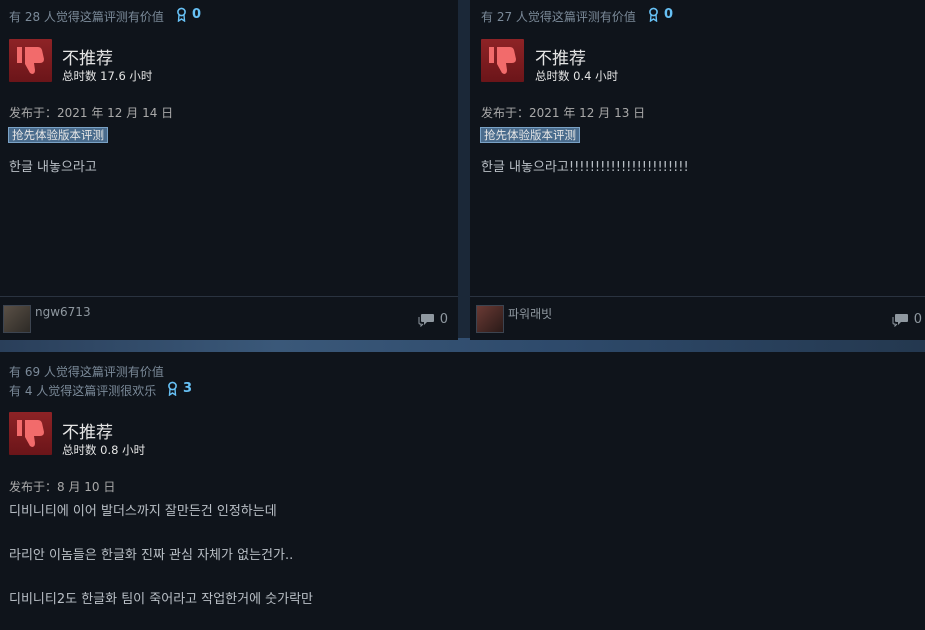 This screenshot has height=630, width=925. I want to click on helpful-count: 有 69 人觉得这篇评测有价值, so click(86, 372).